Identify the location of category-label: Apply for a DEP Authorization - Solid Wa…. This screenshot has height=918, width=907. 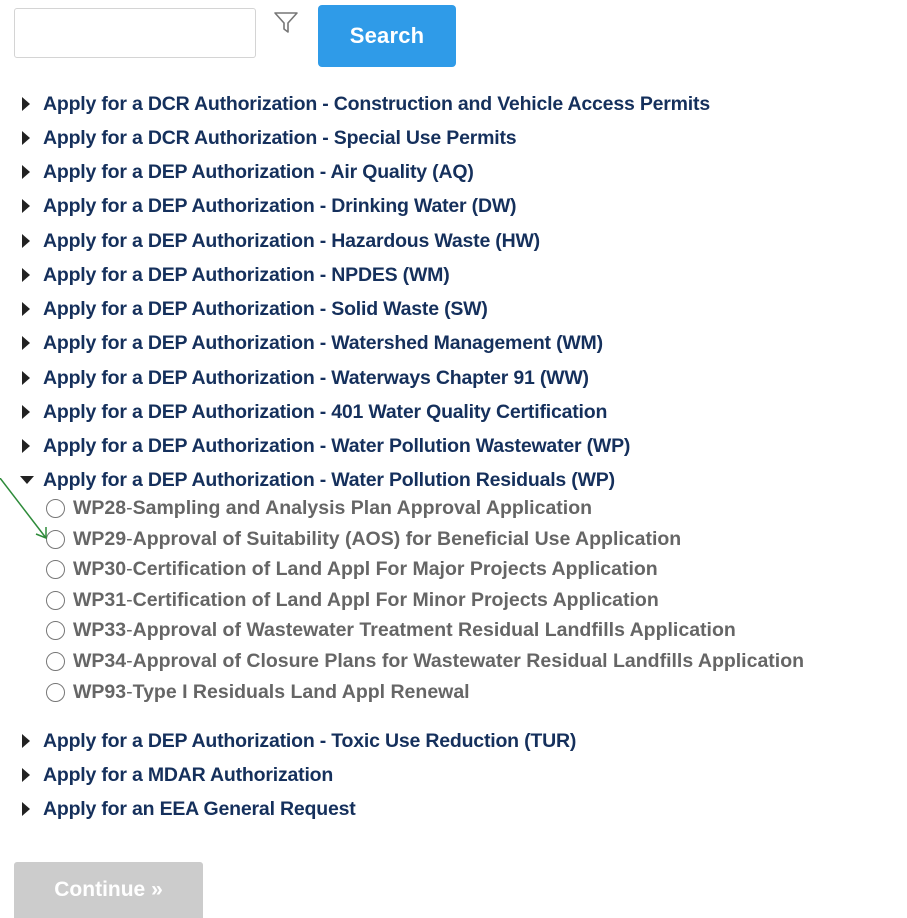
(265, 309).